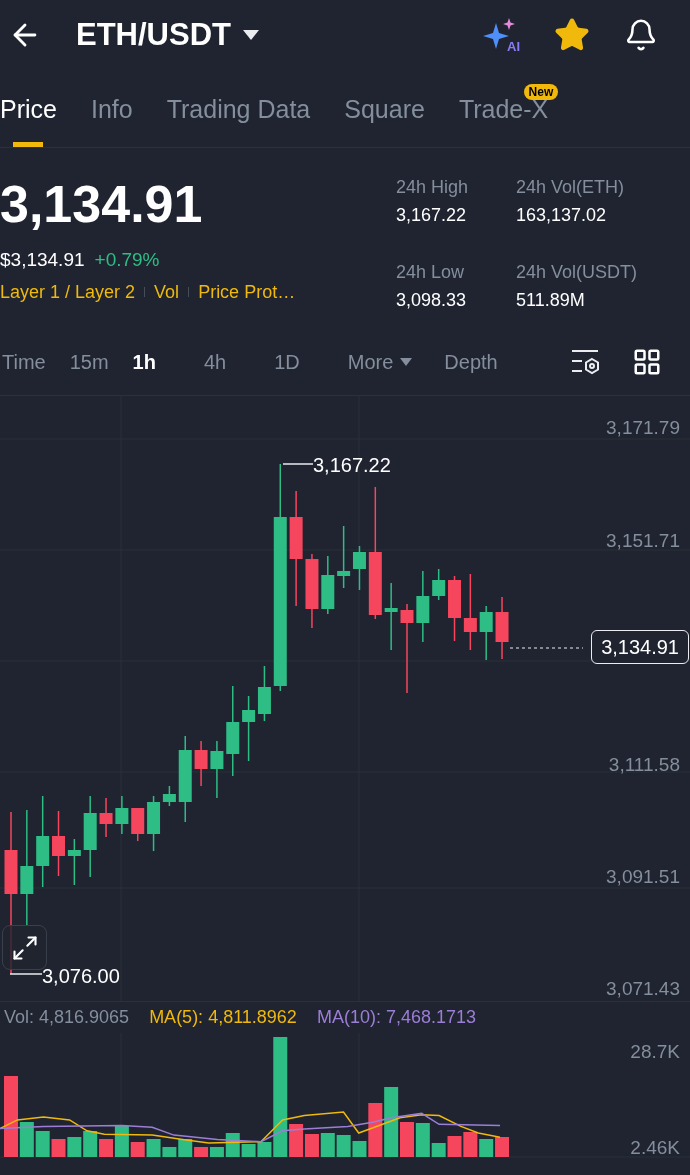 The height and width of the screenshot is (1175, 690). I want to click on fullscreen-button, so click(24, 947).